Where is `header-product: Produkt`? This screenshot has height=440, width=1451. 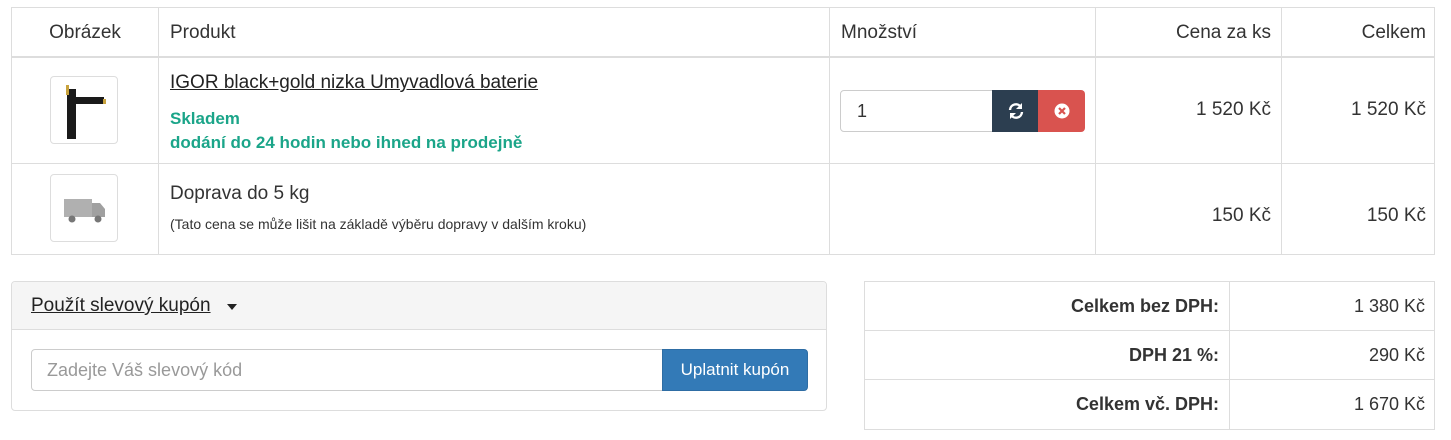
header-product: Produkt is located at coordinates (203, 32).